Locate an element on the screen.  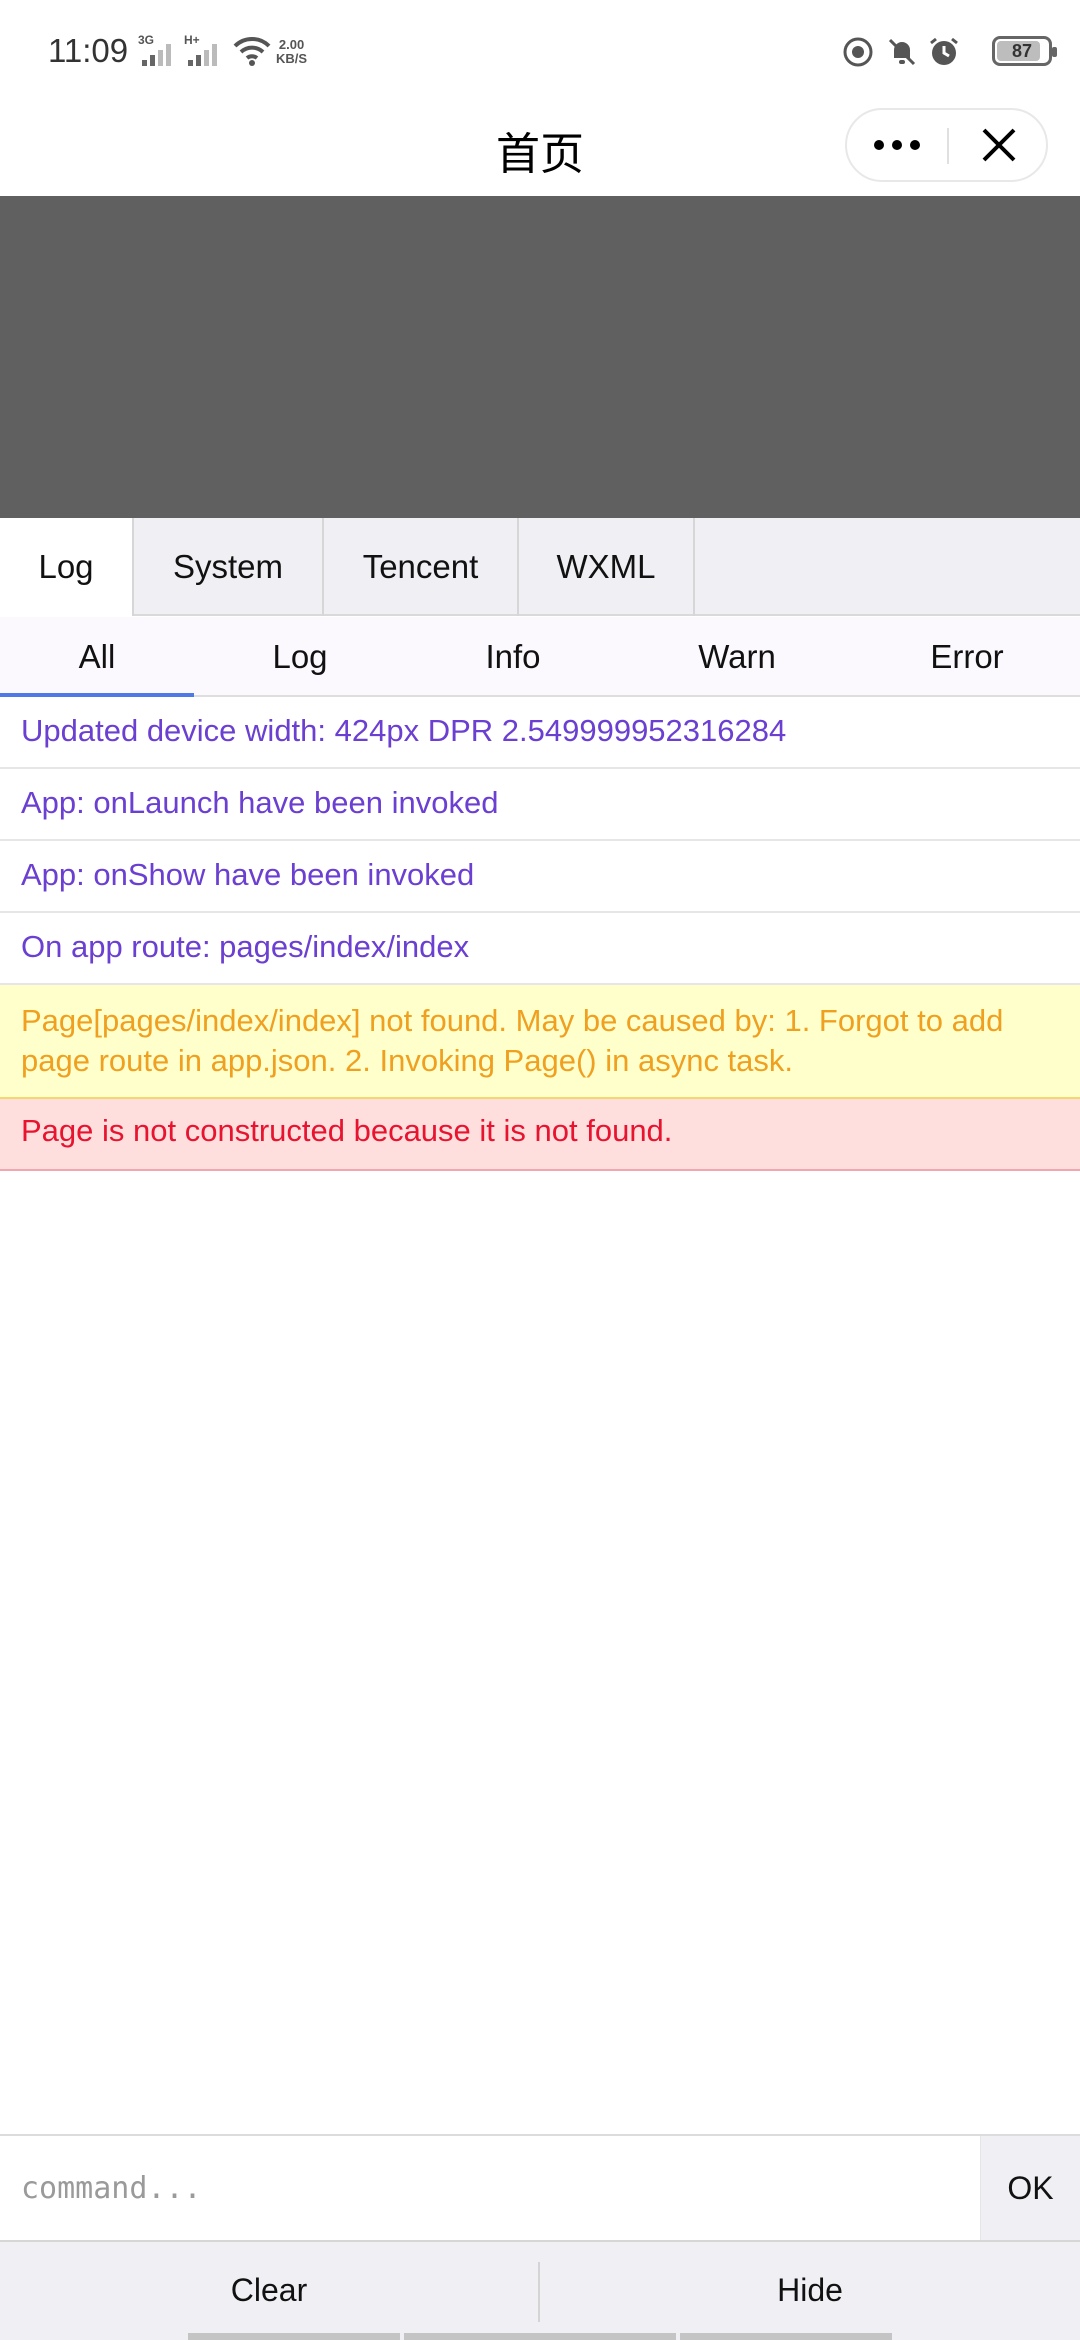
signal-icon: H+ is located at coordinates (204, 50).